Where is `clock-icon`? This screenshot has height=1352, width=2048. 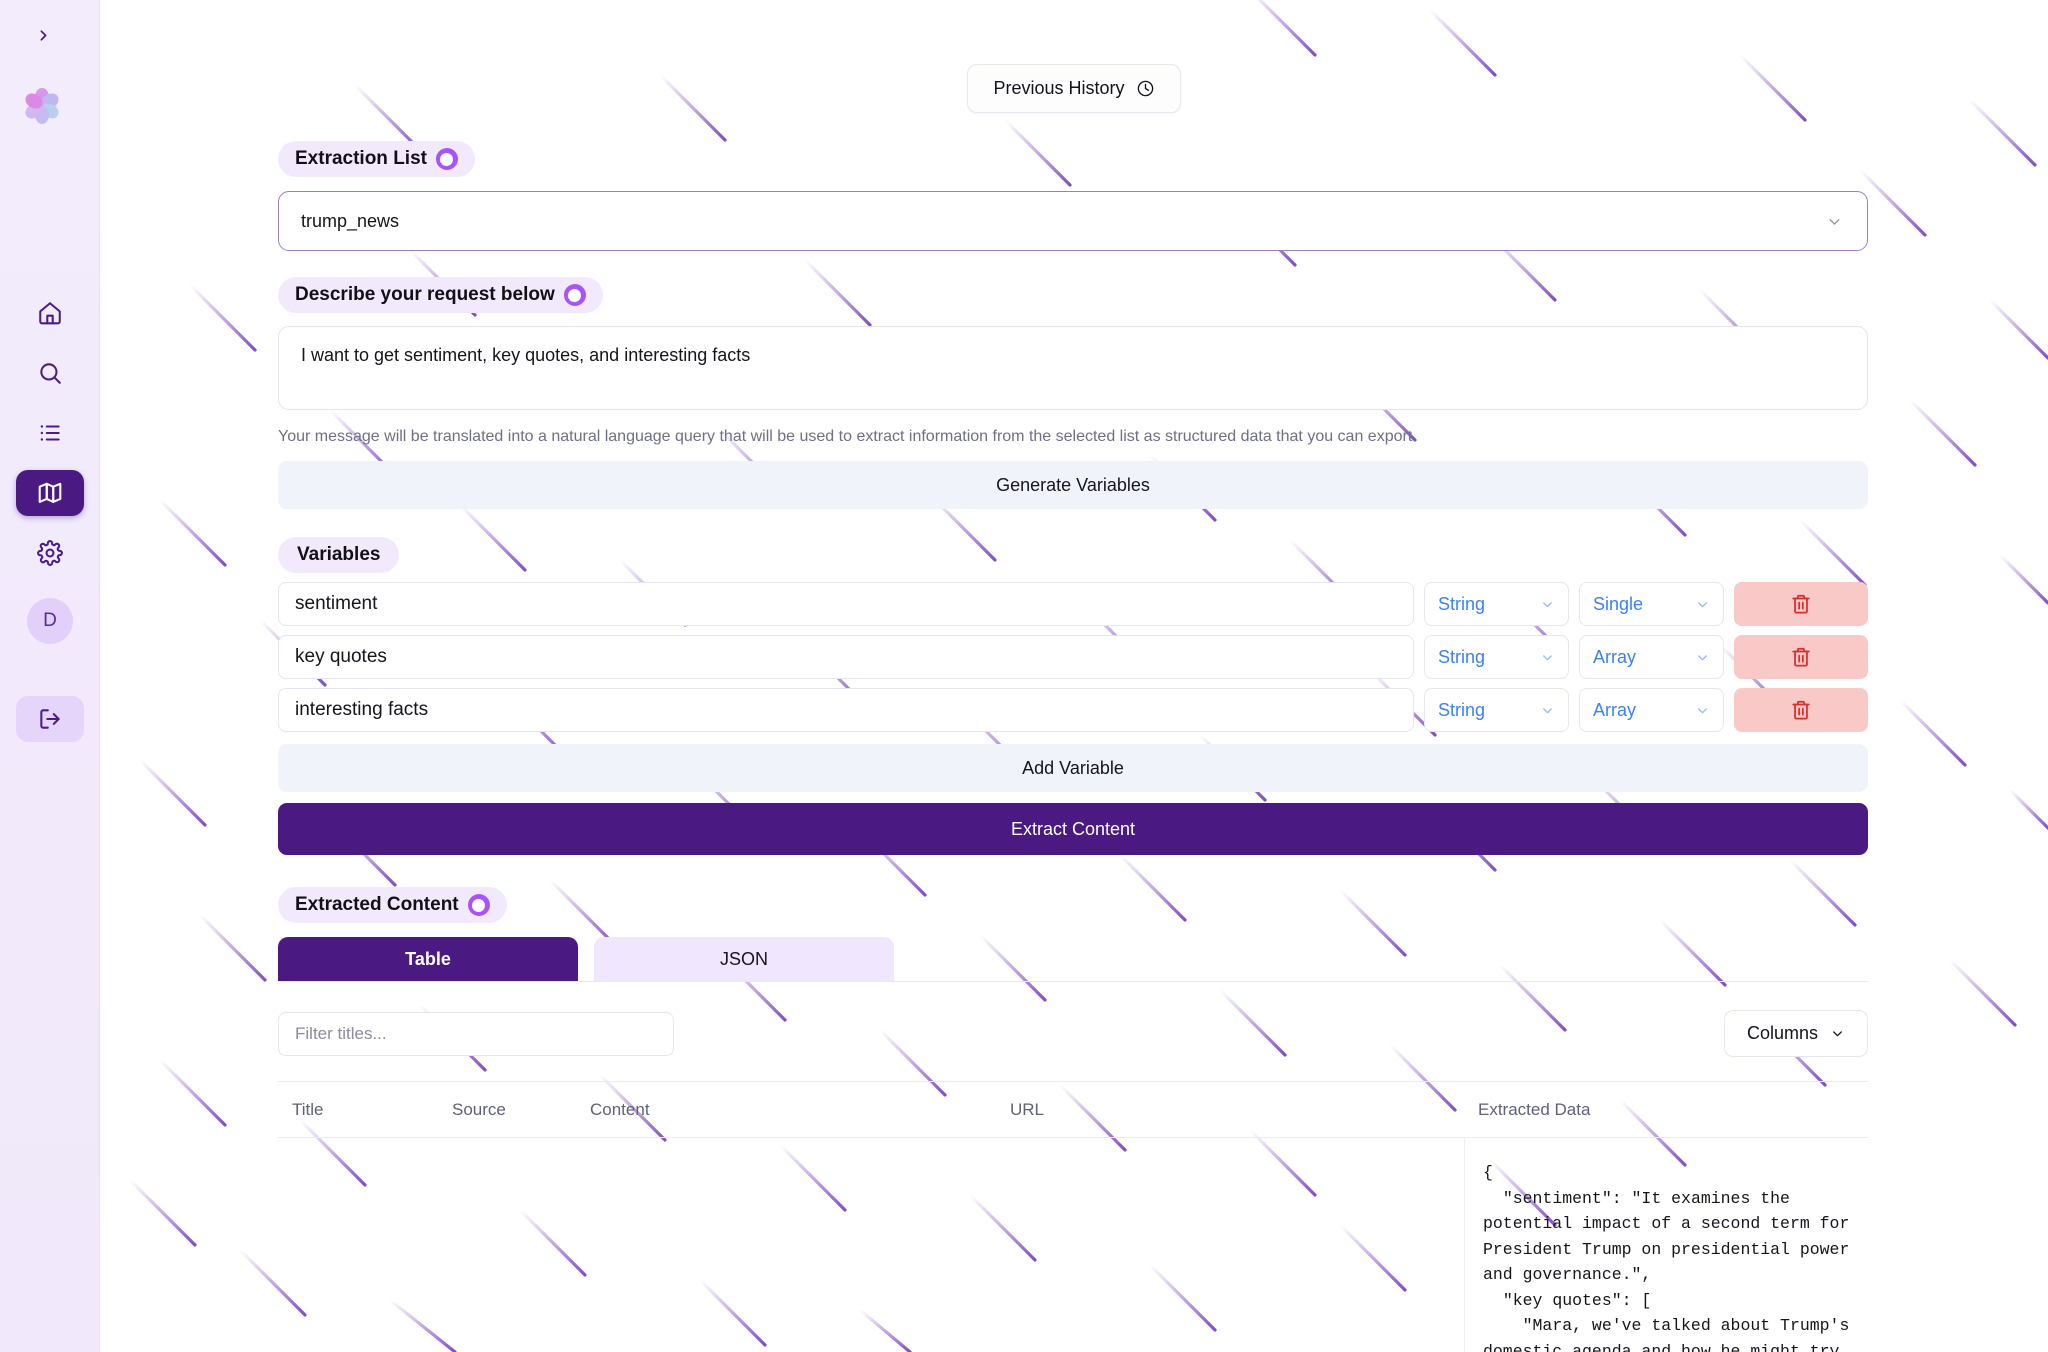
clock-icon is located at coordinates (1145, 88).